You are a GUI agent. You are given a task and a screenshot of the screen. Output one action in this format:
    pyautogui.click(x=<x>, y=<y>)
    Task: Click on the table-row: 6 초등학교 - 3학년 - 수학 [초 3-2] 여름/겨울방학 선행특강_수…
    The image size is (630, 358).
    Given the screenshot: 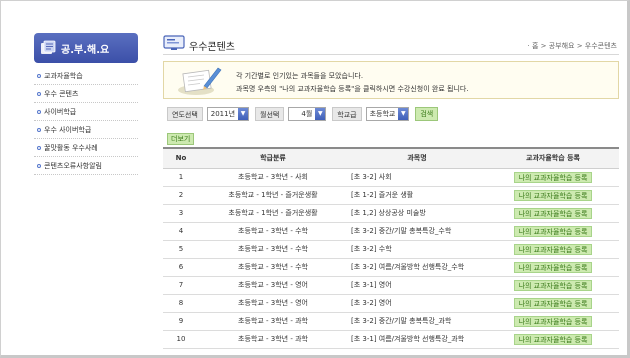 What is the action you would take?
    pyautogui.click(x=391, y=267)
    